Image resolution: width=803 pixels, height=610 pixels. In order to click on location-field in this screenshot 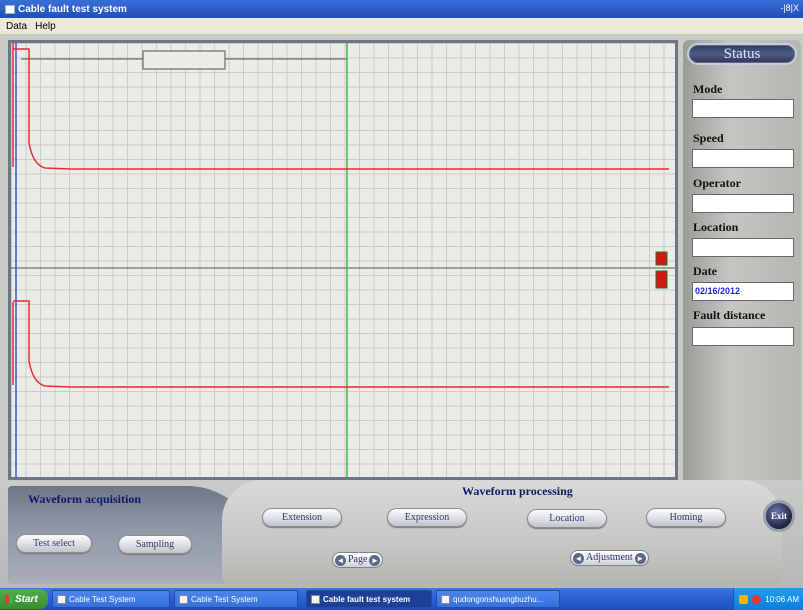, I will do `click(743, 247)`.